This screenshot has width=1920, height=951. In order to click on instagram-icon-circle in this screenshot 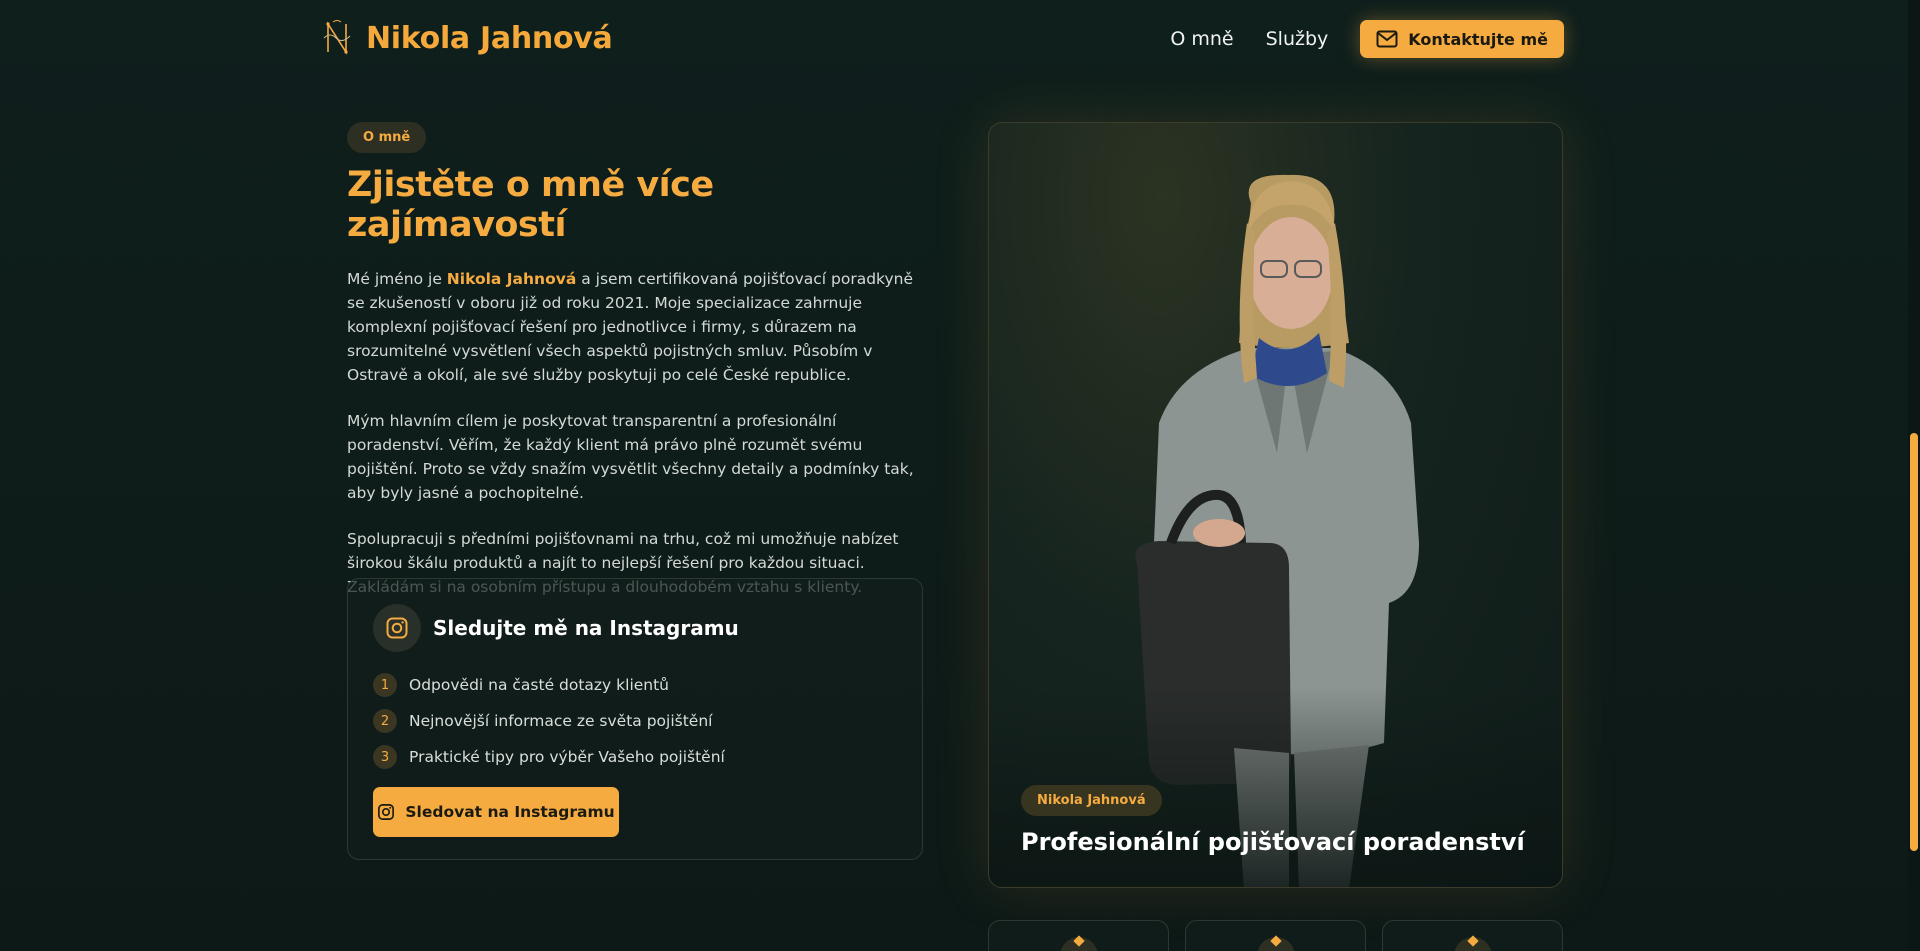, I will do `click(397, 628)`.